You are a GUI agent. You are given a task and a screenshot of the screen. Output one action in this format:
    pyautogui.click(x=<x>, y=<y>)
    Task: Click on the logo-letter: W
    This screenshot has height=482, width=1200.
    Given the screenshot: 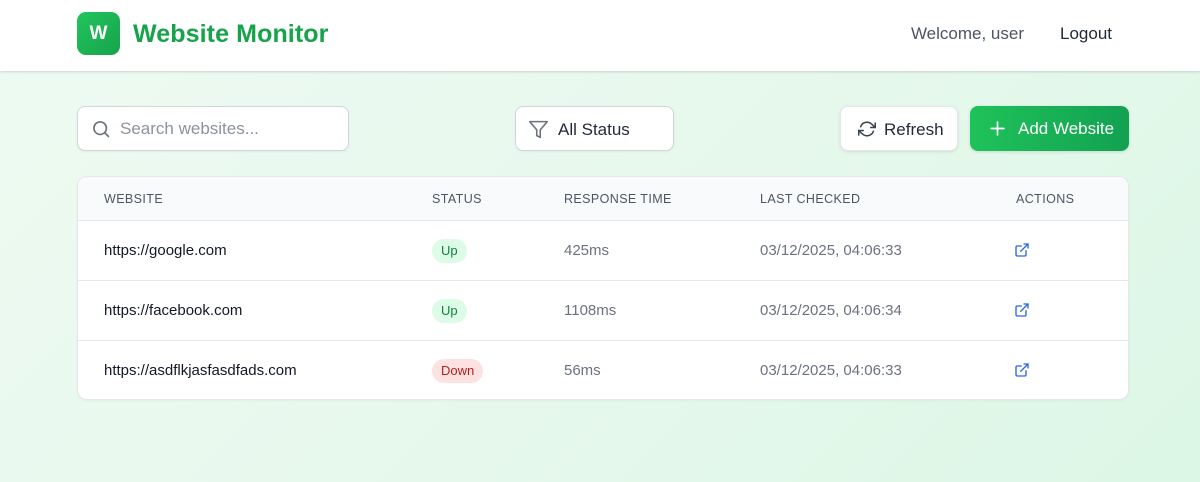 What is the action you would take?
    pyautogui.click(x=98, y=33)
    